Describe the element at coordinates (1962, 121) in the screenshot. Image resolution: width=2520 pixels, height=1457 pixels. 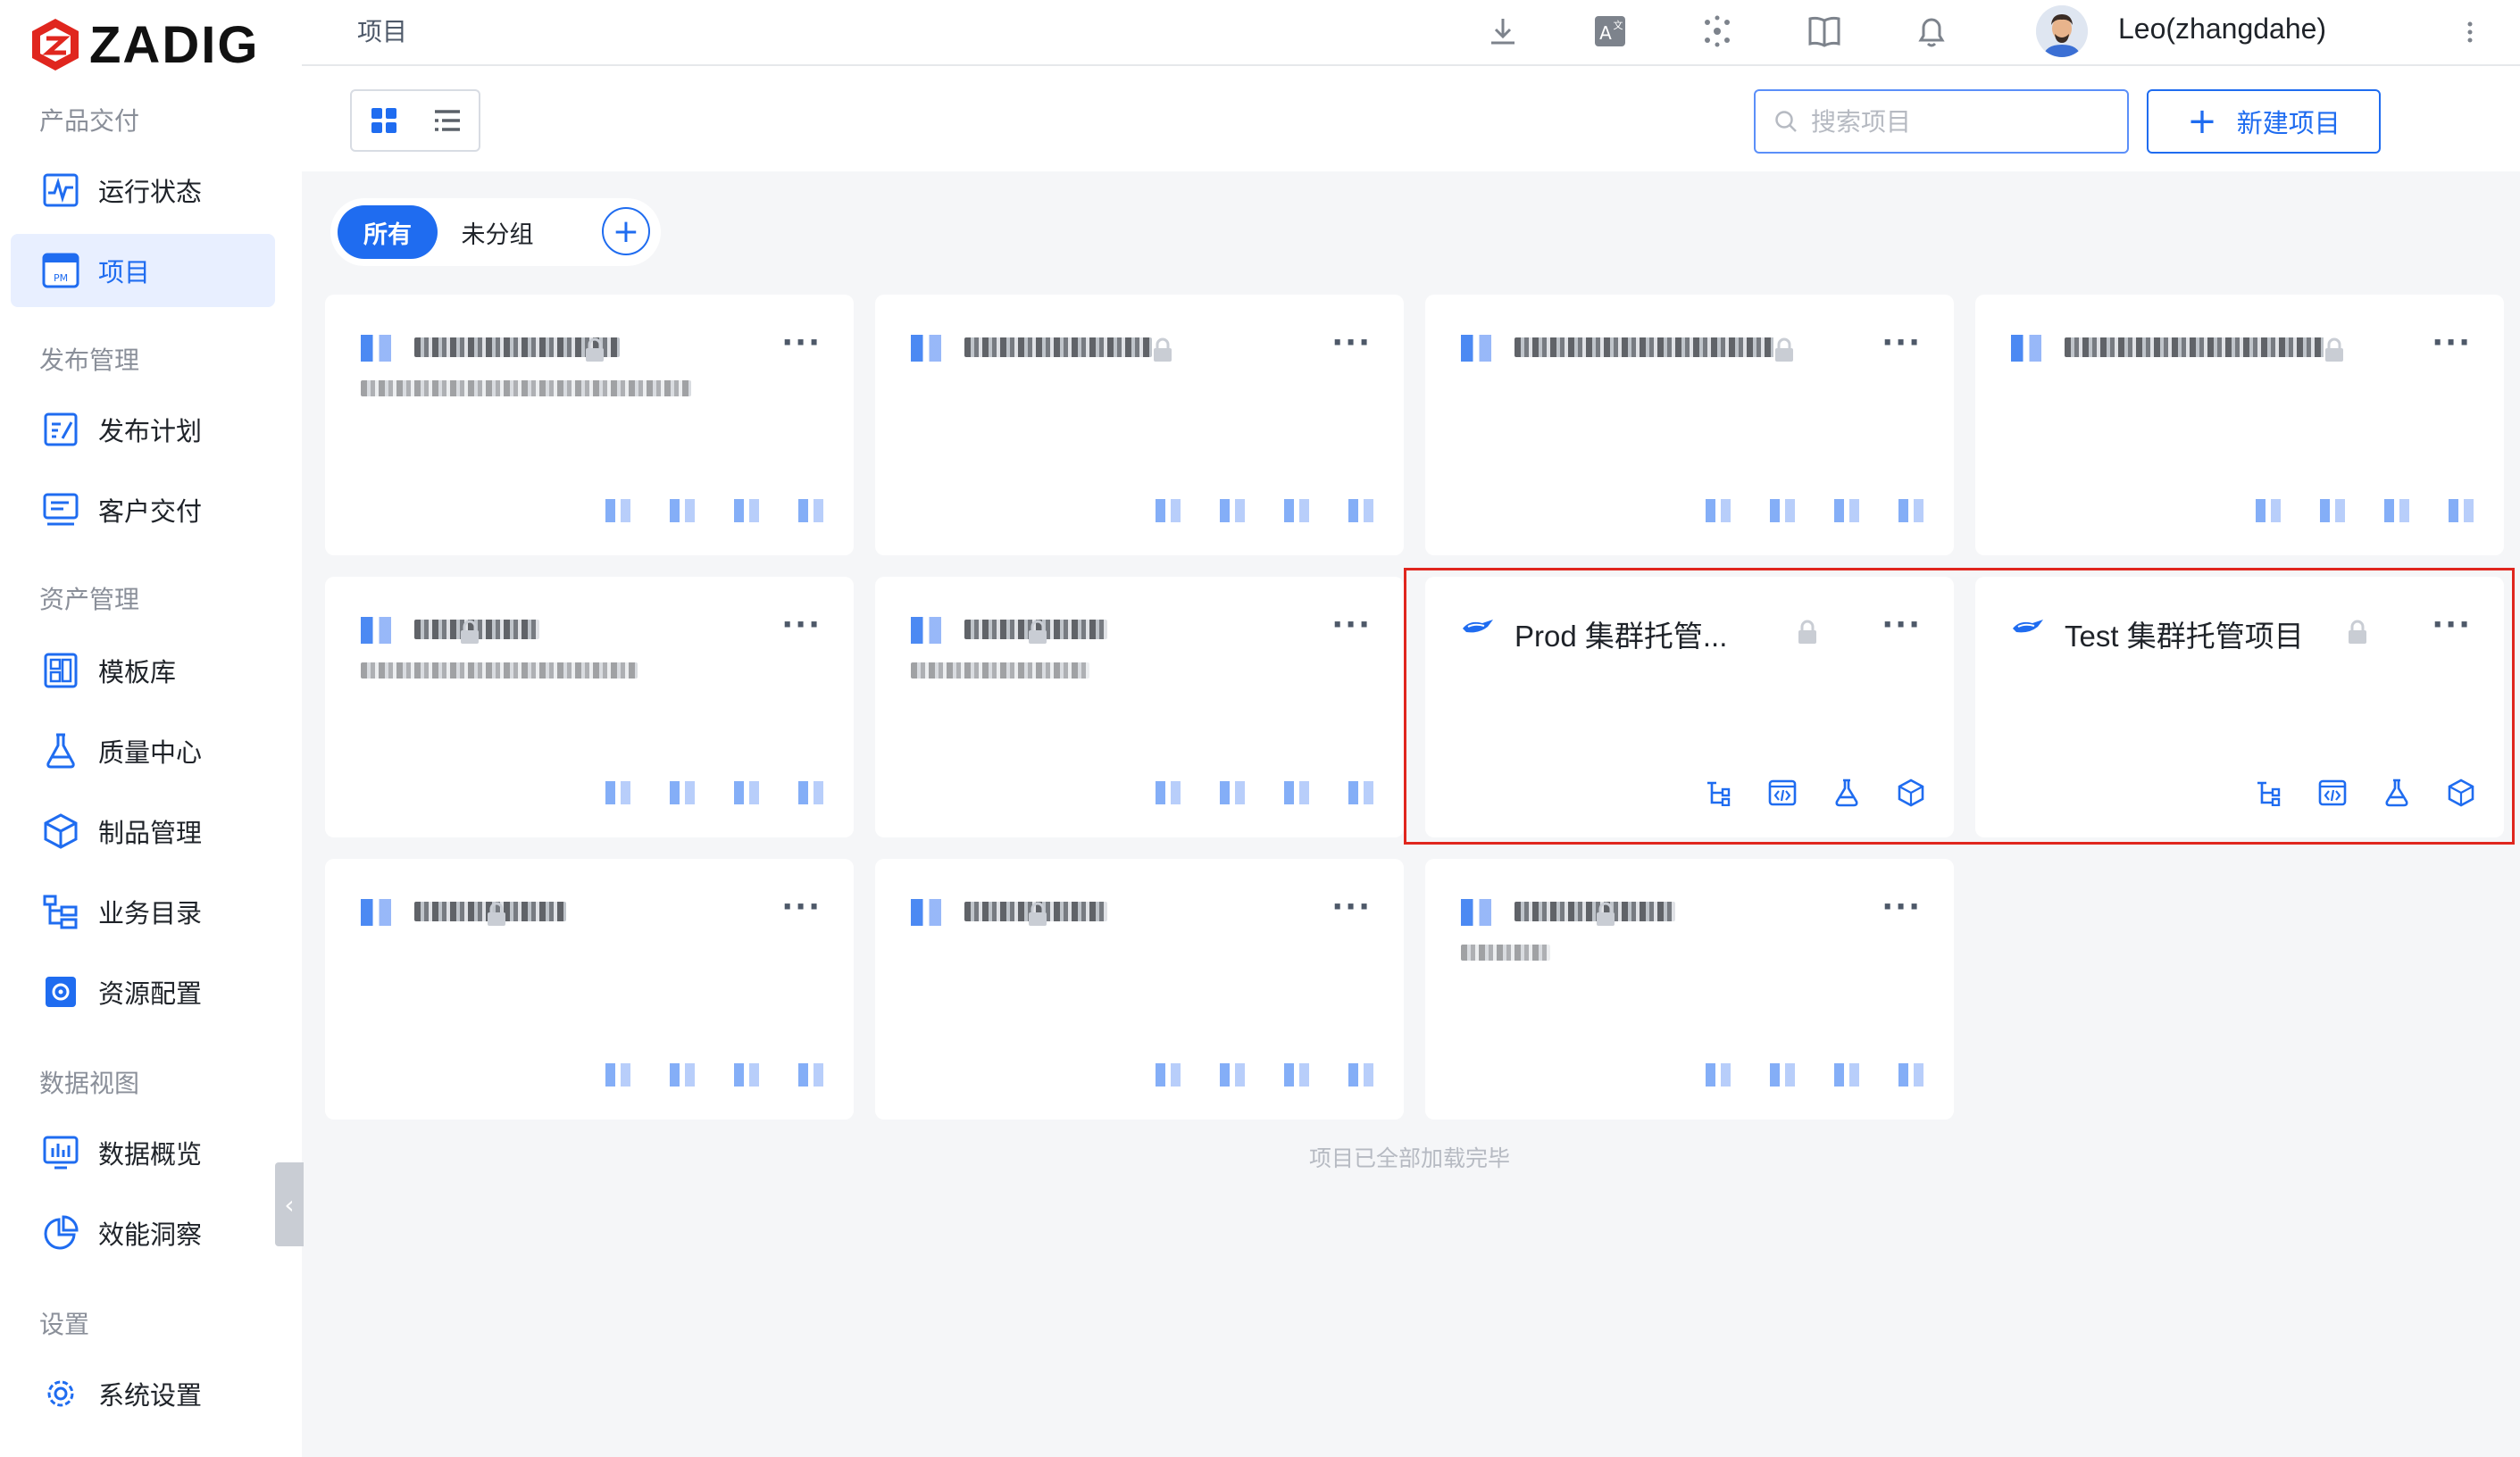
I see `search-input` at that location.